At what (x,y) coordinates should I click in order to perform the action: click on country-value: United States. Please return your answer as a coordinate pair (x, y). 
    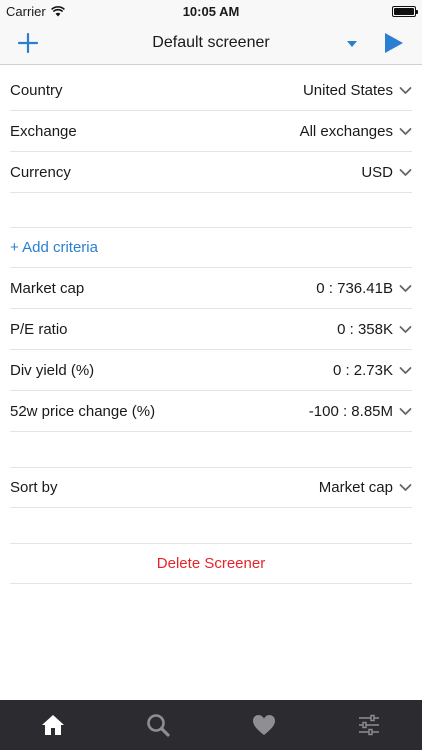
    Looking at the image, I should click on (347, 90).